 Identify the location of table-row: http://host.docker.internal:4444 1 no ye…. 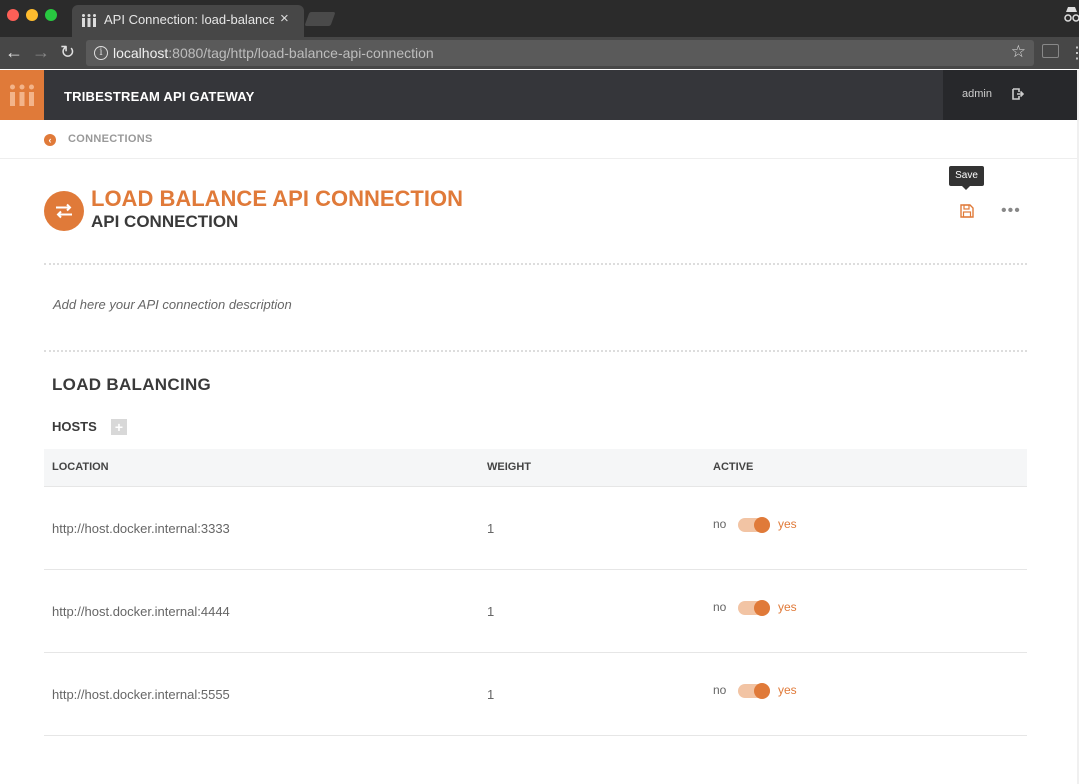
(535, 611).